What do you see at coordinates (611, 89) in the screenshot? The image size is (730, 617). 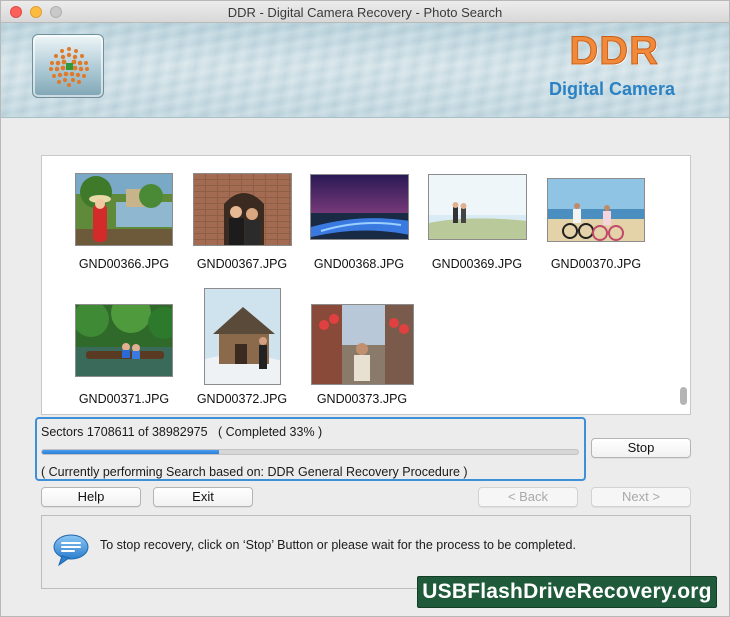 I see `brand-subtitle: Digital Camera` at bounding box center [611, 89].